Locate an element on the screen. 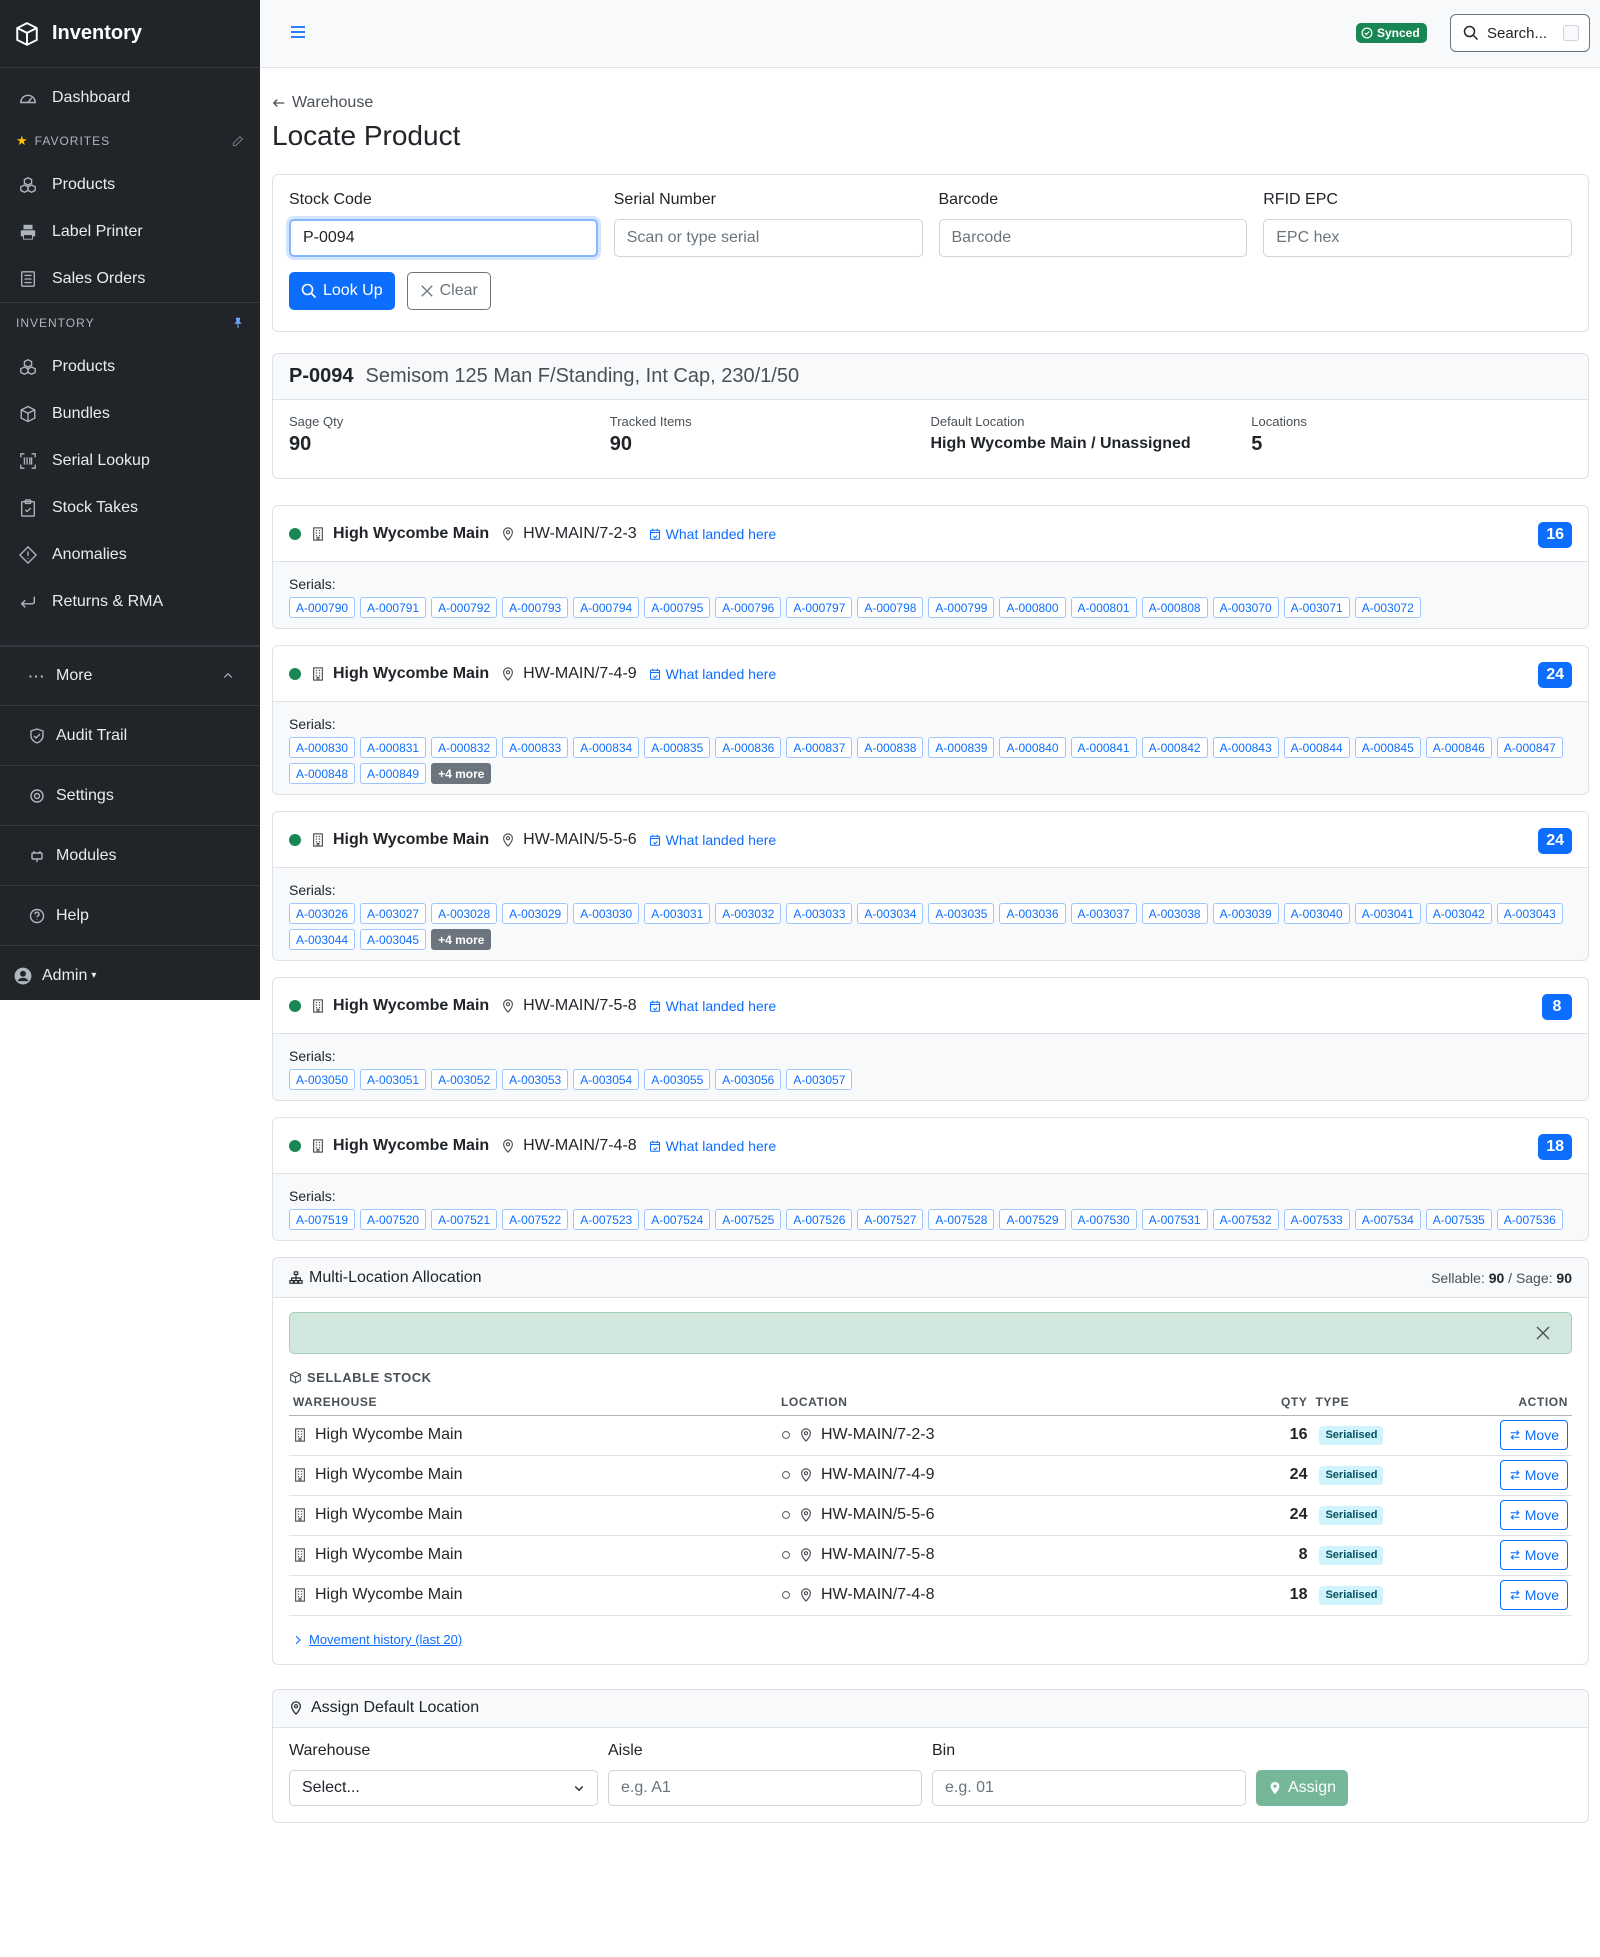 Image resolution: width=1600 pixels, height=1957 pixels. serial-chip: A-000834 is located at coordinates (606, 747).